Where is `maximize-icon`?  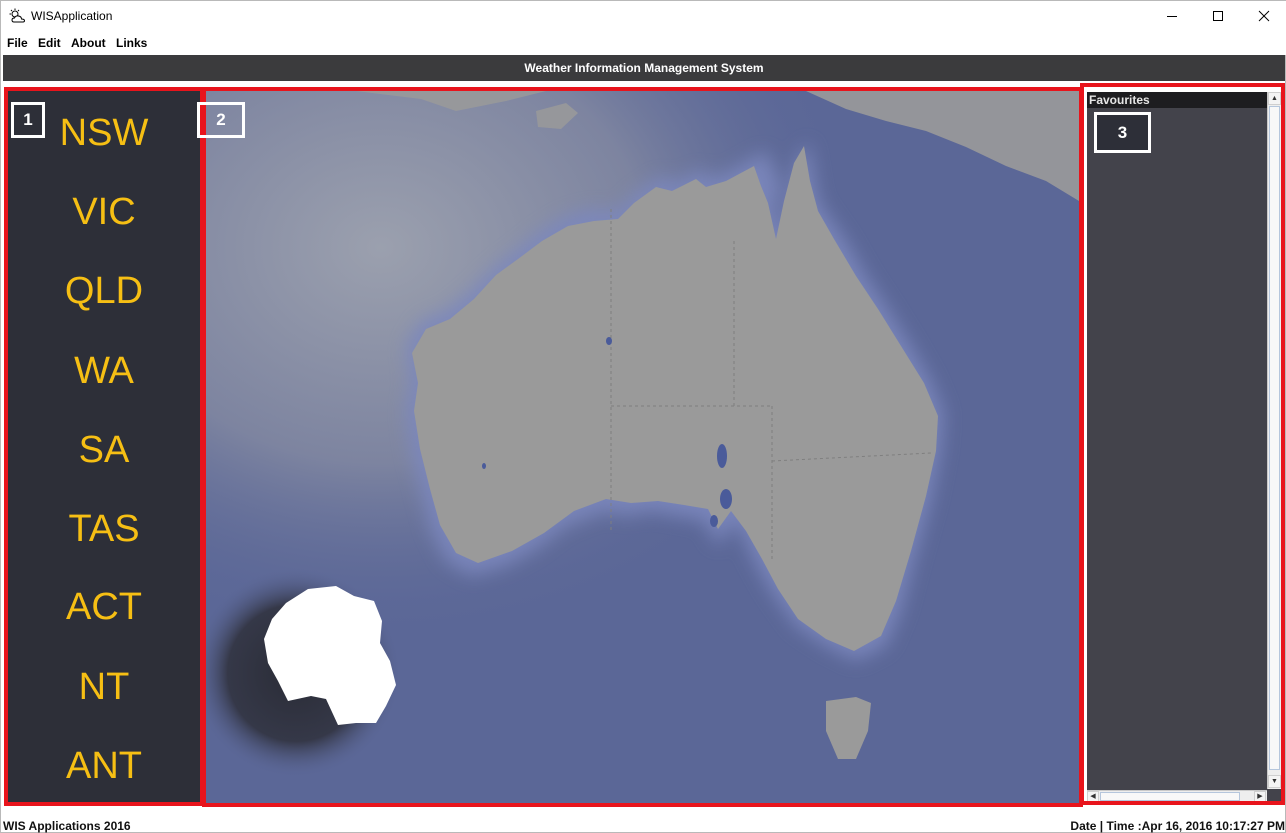 maximize-icon is located at coordinates (1218, 16).